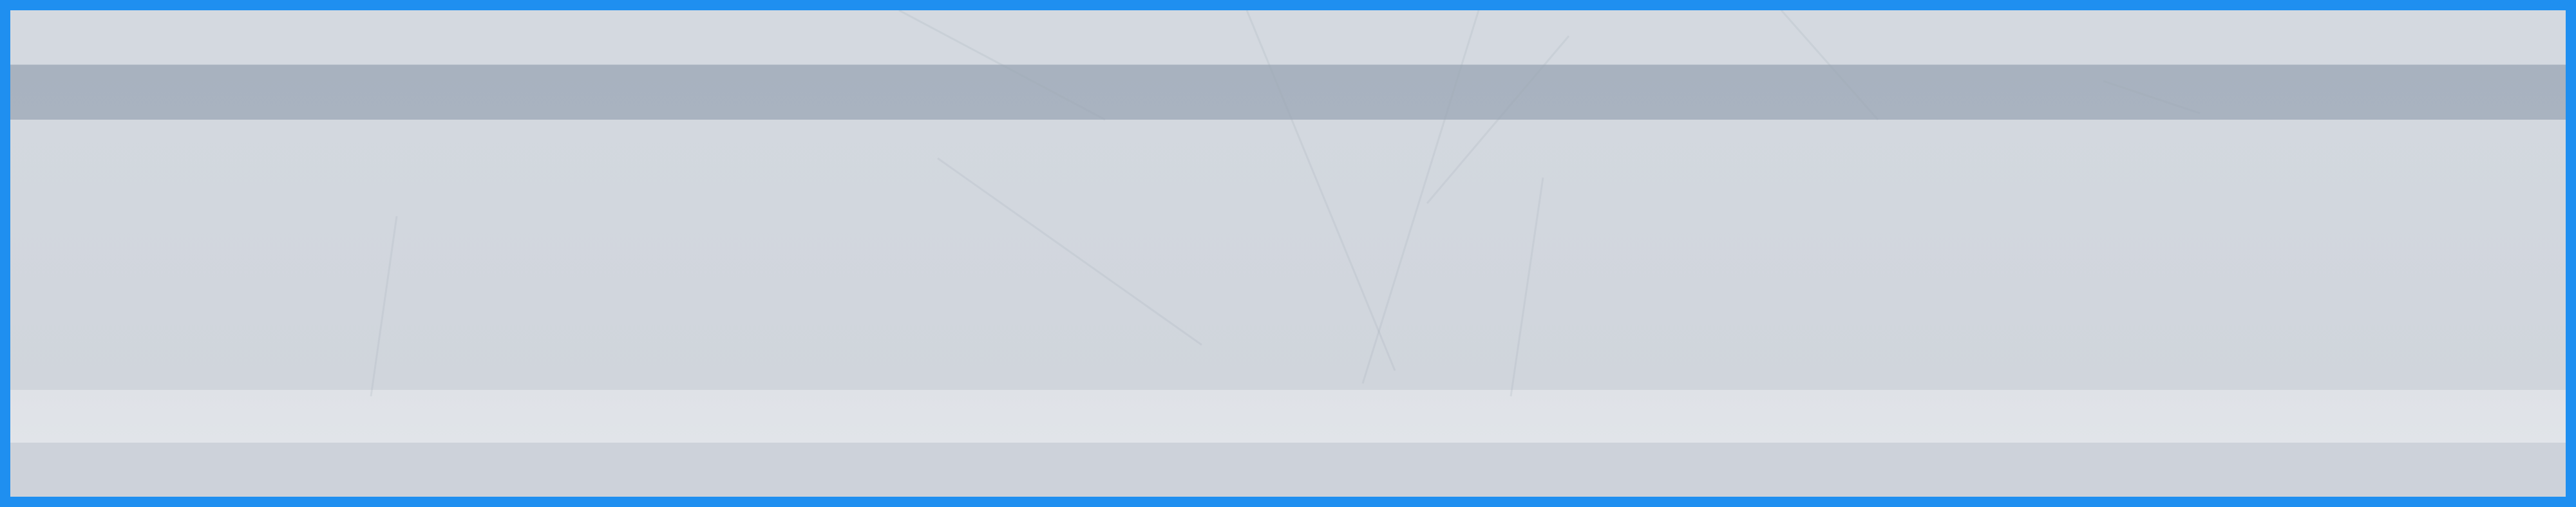 This screenshot has width=2576, height=507. What do you see at coordinates (1288, 470) in the screenshot?
I see `bottom-strip` at bounding box center [1288, 470].